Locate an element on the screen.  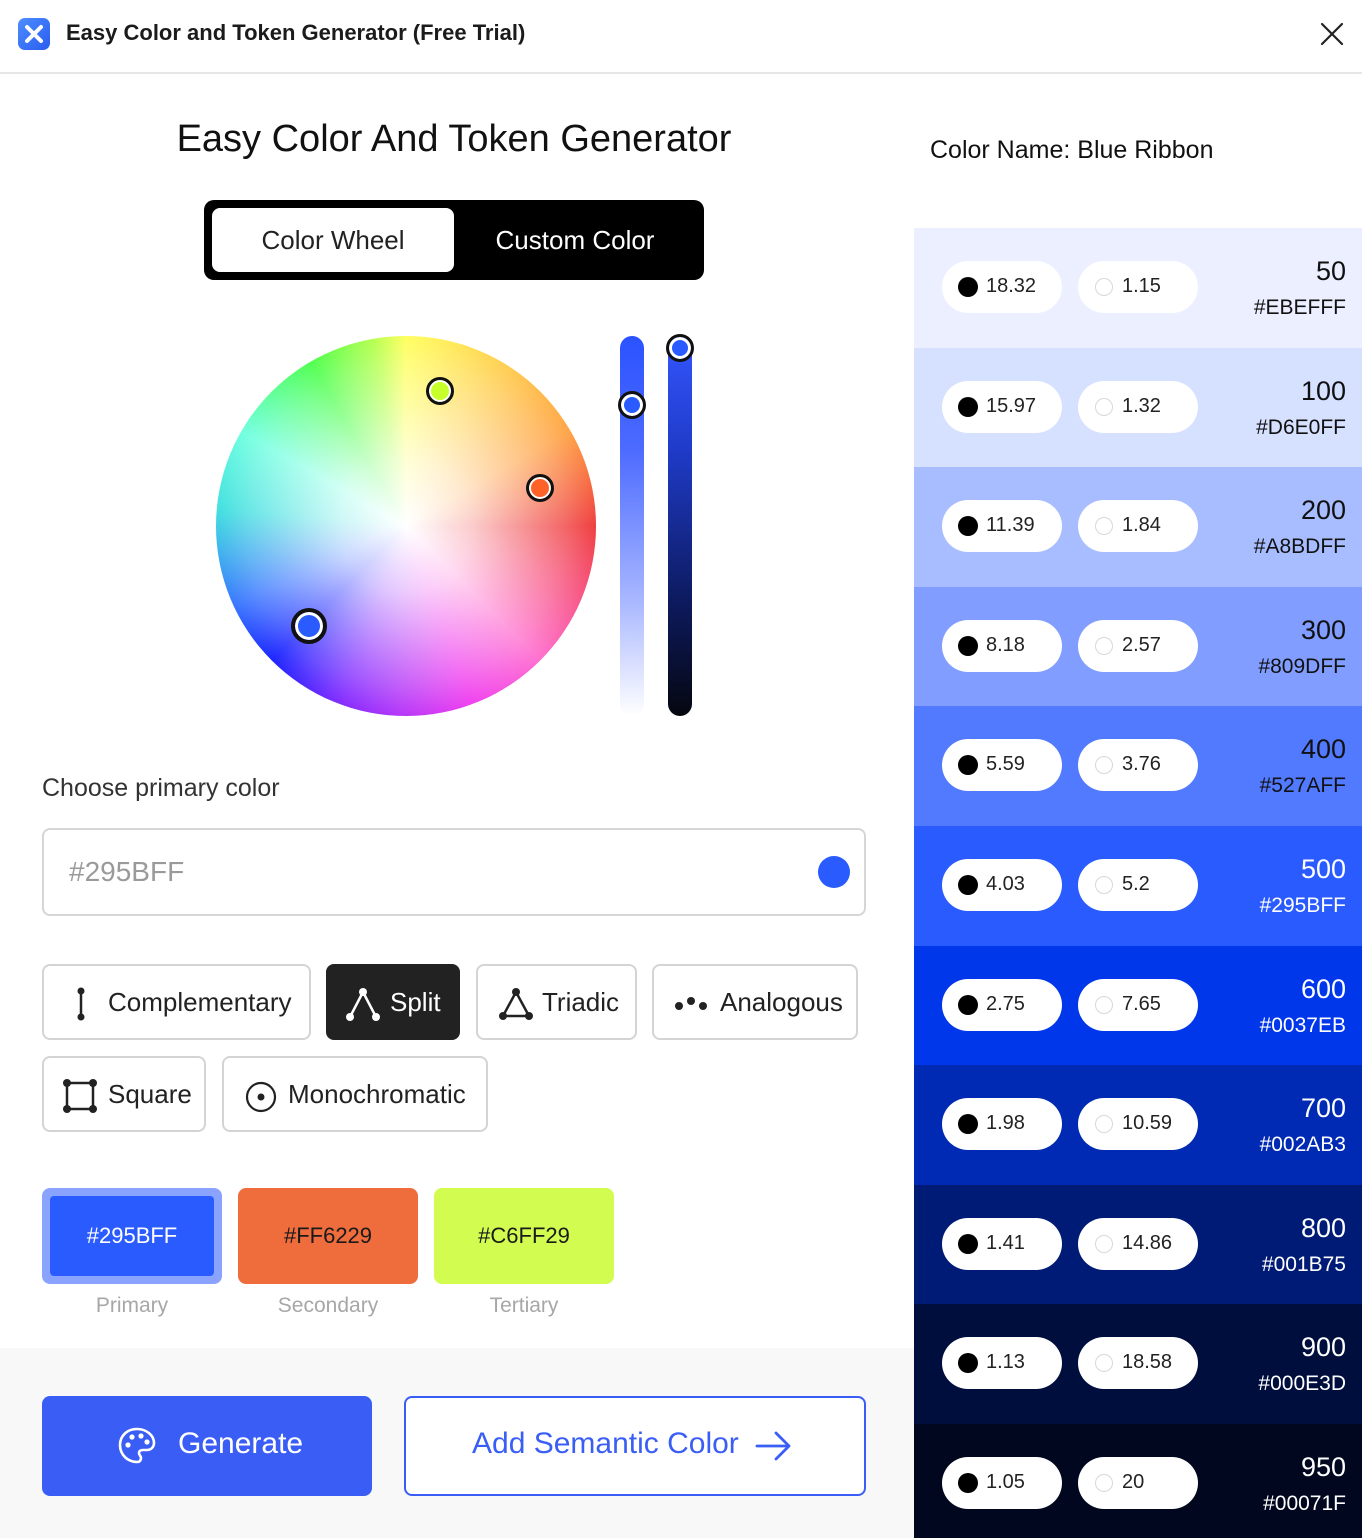
black-contrast-value: 11.39 is located at coordinates (1010, 525).